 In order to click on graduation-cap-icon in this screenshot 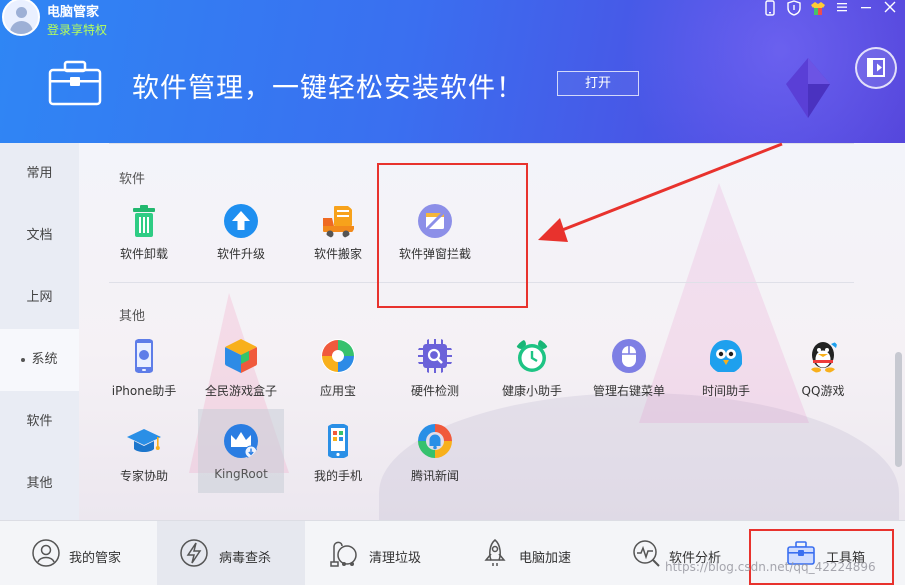, I will do `click(144, 440)`.